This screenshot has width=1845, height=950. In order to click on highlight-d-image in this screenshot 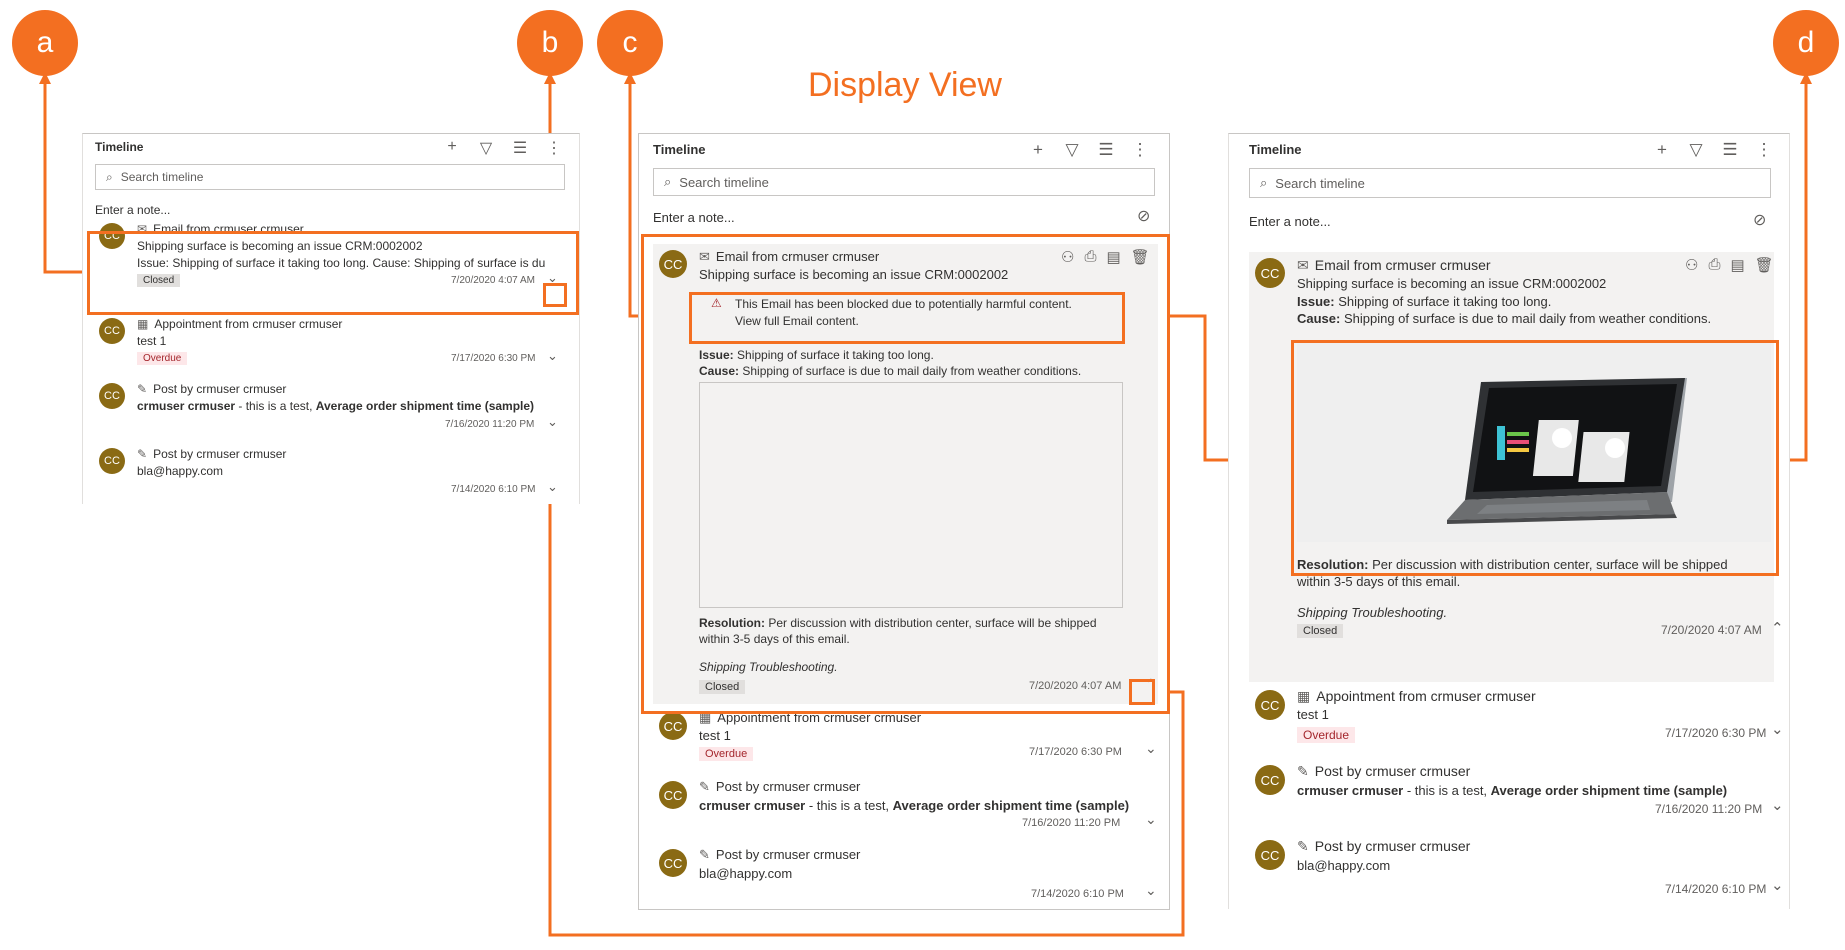, I will do `click(1535, 458)`.